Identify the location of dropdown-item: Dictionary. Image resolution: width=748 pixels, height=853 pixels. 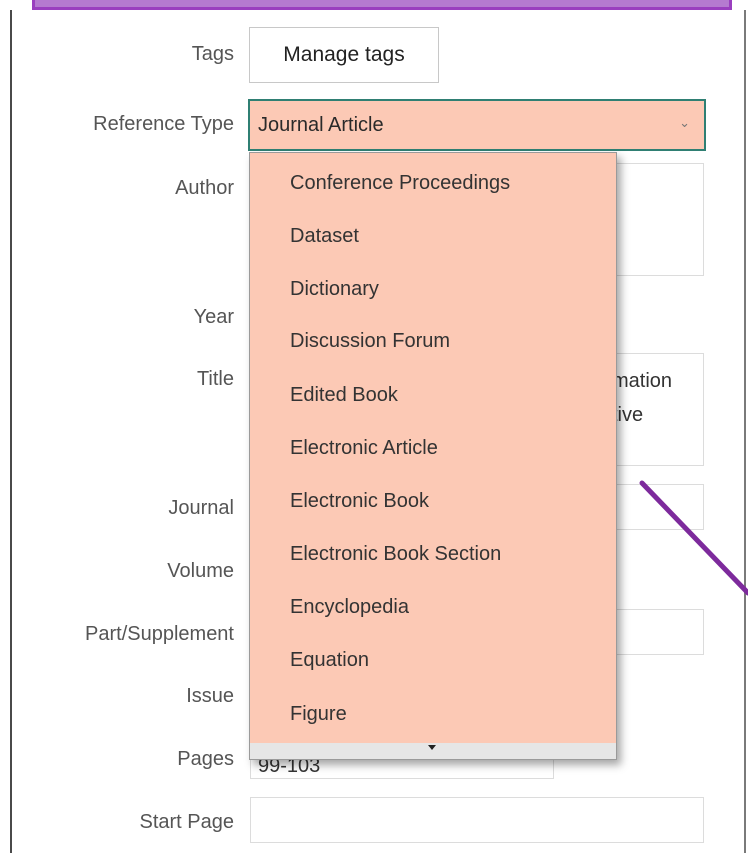
(334, 289).